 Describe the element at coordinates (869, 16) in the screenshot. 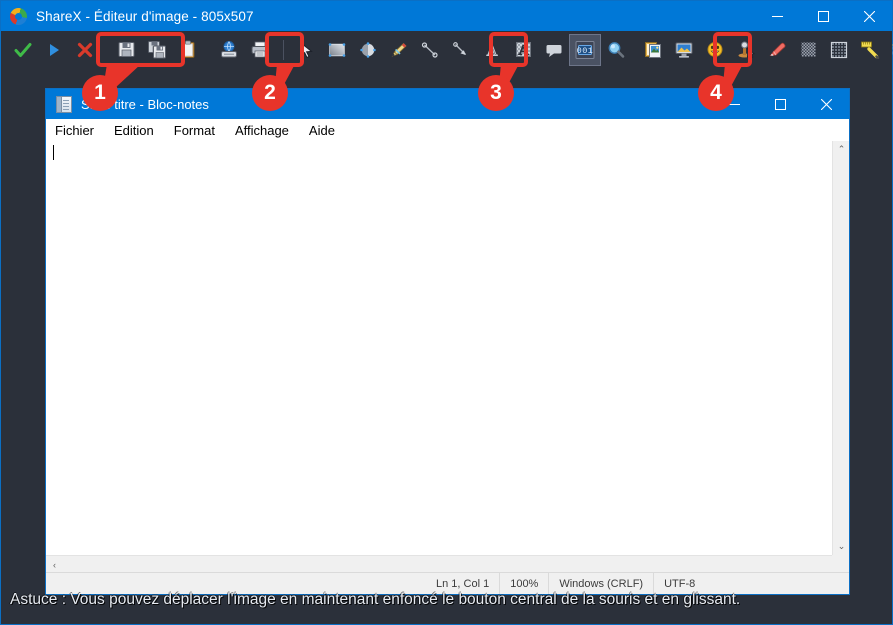

I see `close-button` at that location.